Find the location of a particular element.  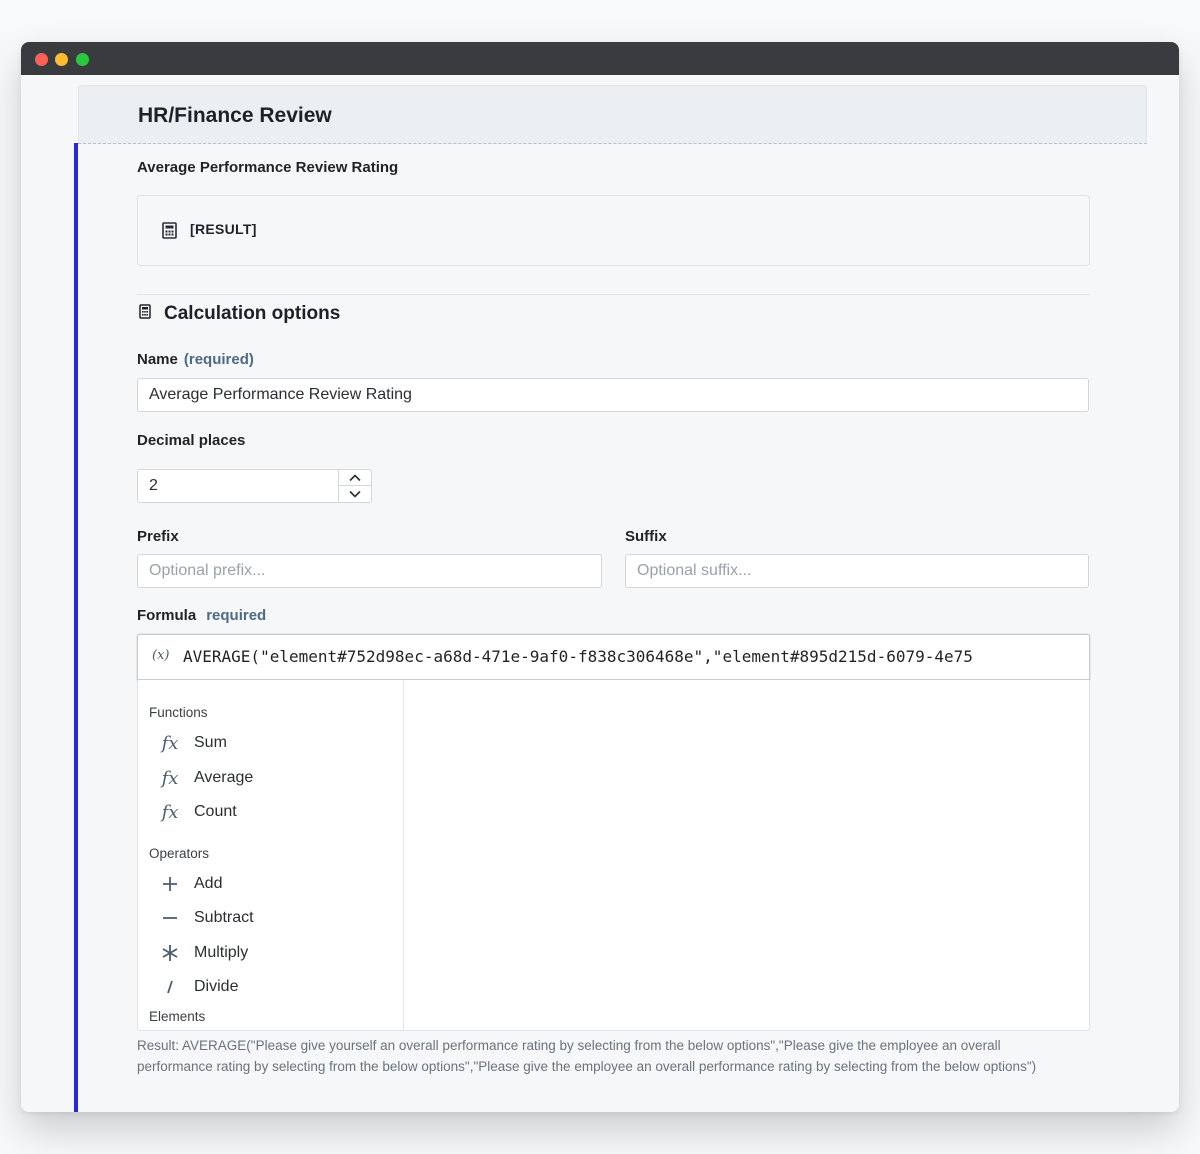

operator-label: Add is located at coordinates (208, 883).